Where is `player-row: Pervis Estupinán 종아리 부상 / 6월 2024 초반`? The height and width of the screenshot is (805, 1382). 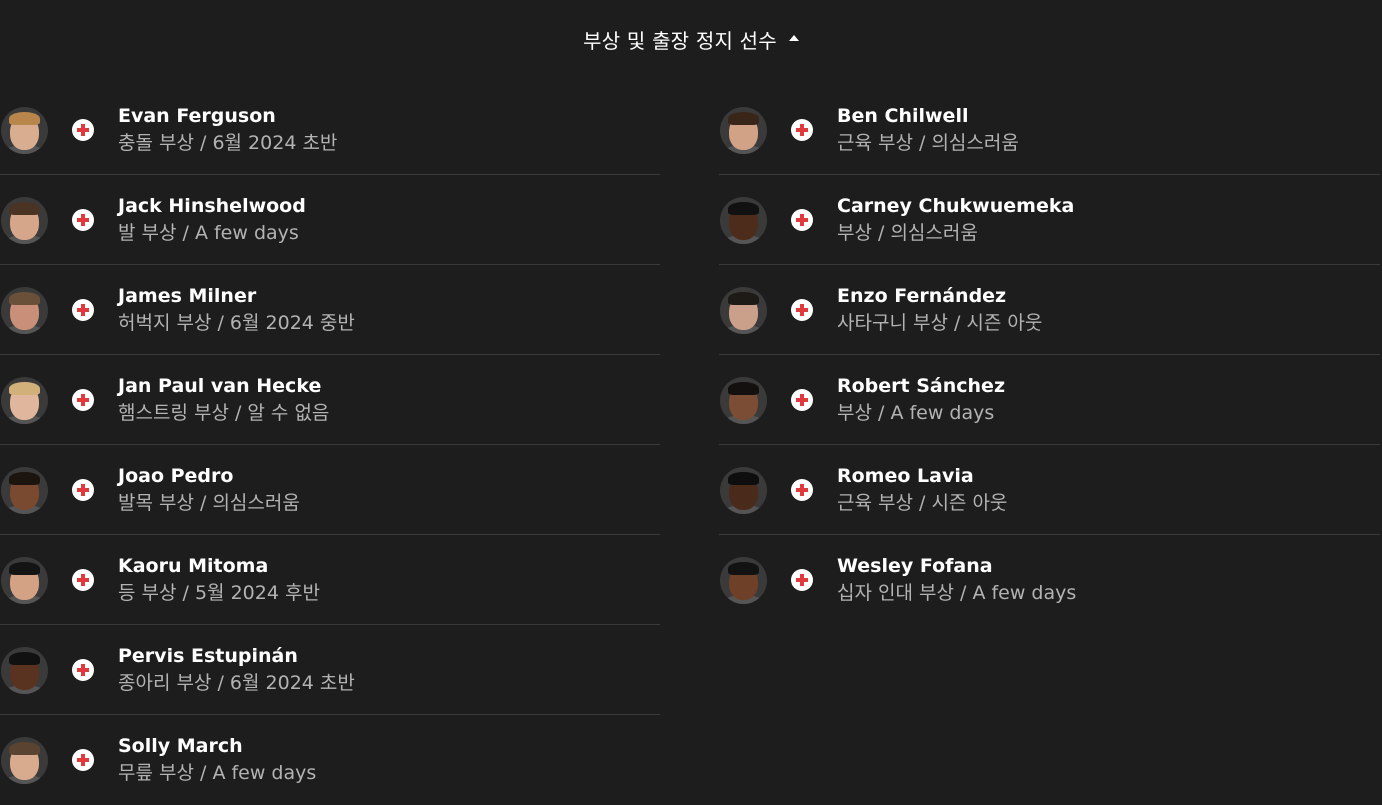
player-row: Pervis Estupinán 종아리 부상 / 6월 2024 초반 is located at coordinates (330, 670).